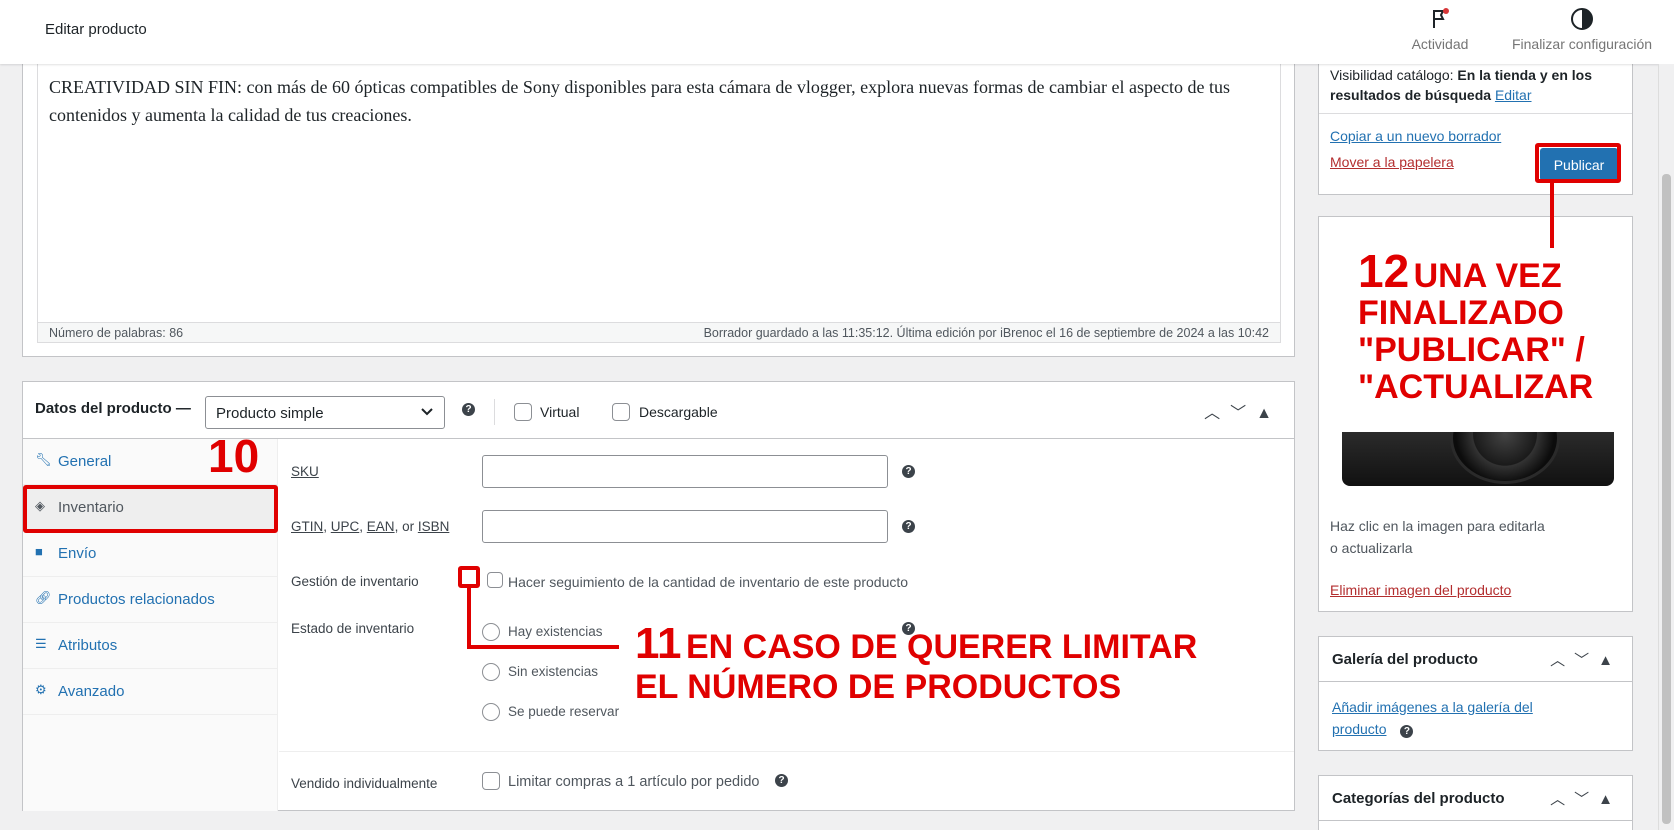 This screenshot has height=830, width=1674. I want to click on out-of-stock-label: Sin existencias, so click(553, 671).